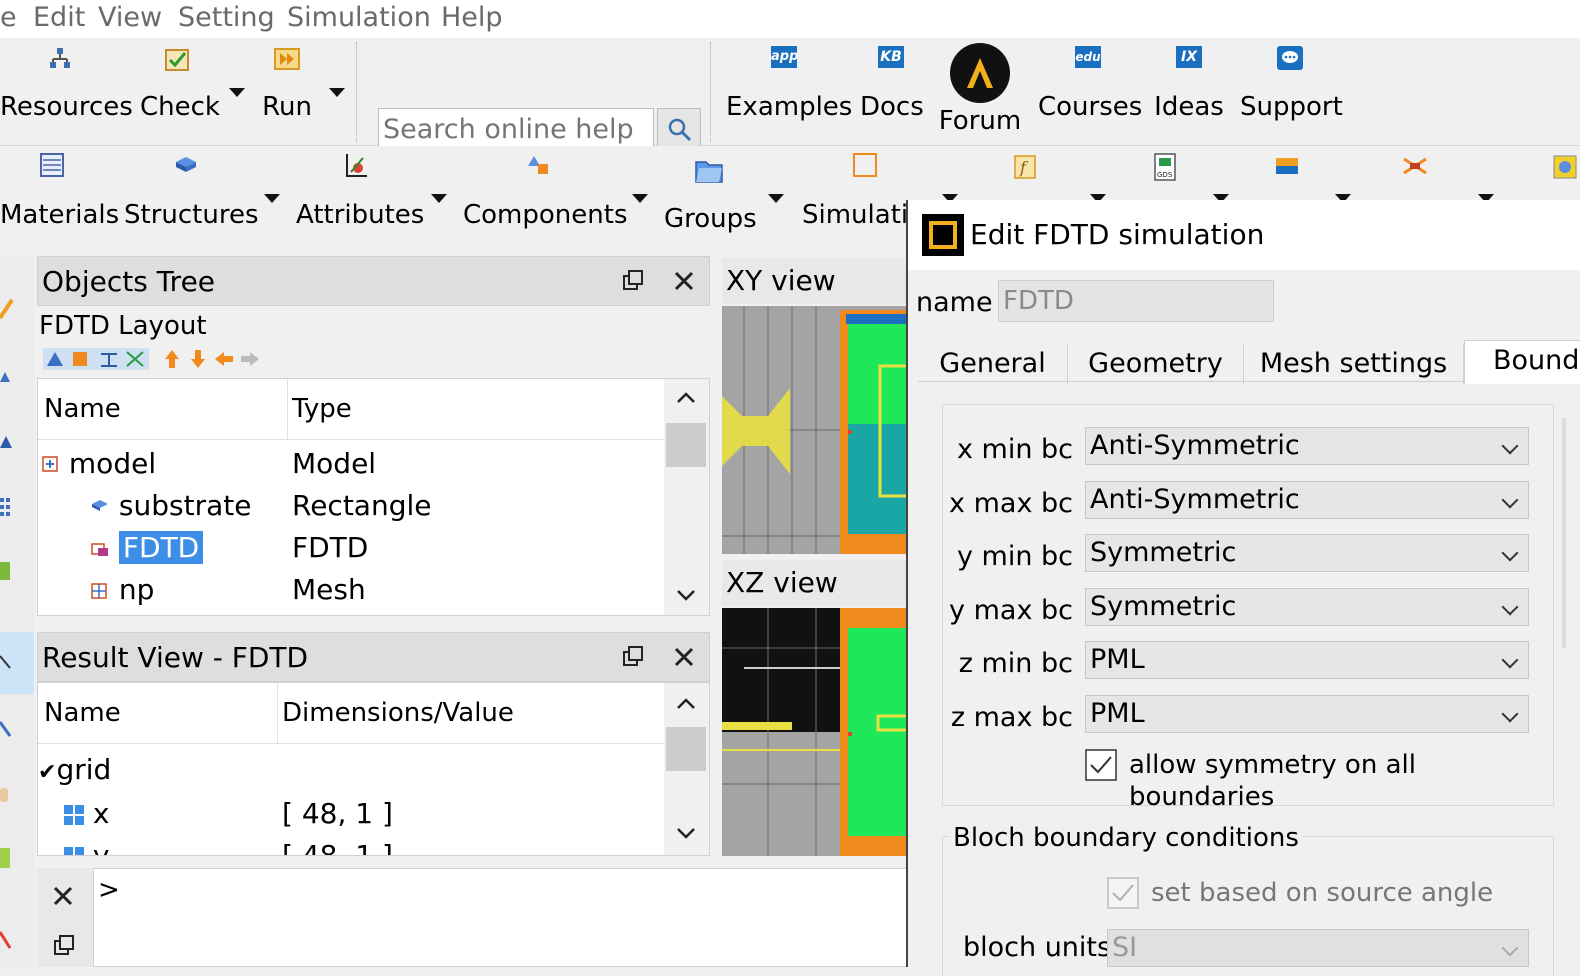  What do you see at coordinates (545, 191) in the screenshot?
I see `components-button: Components` at bounding box center [545, 191].